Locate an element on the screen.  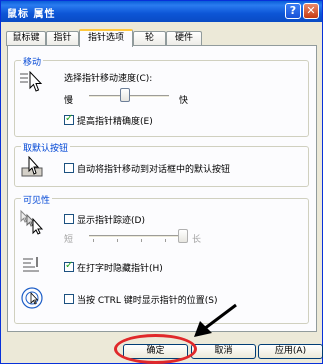
hide-while-typing-label: 在打字时隐藏指针(H) is located at coordinates (120, 267).